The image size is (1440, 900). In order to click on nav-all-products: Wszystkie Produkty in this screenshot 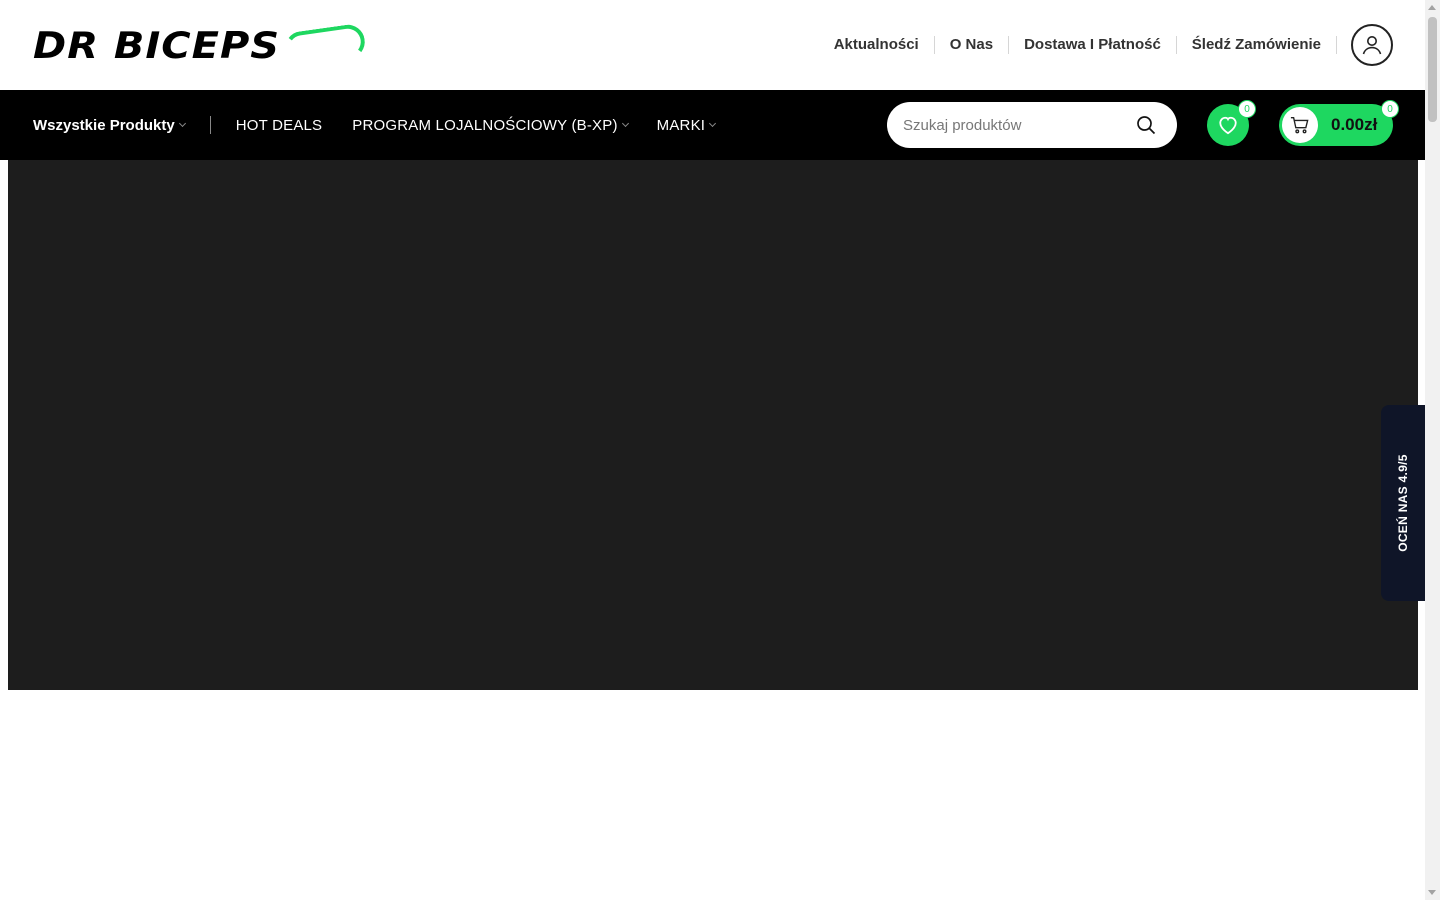, I will do `click(109, 125)`.